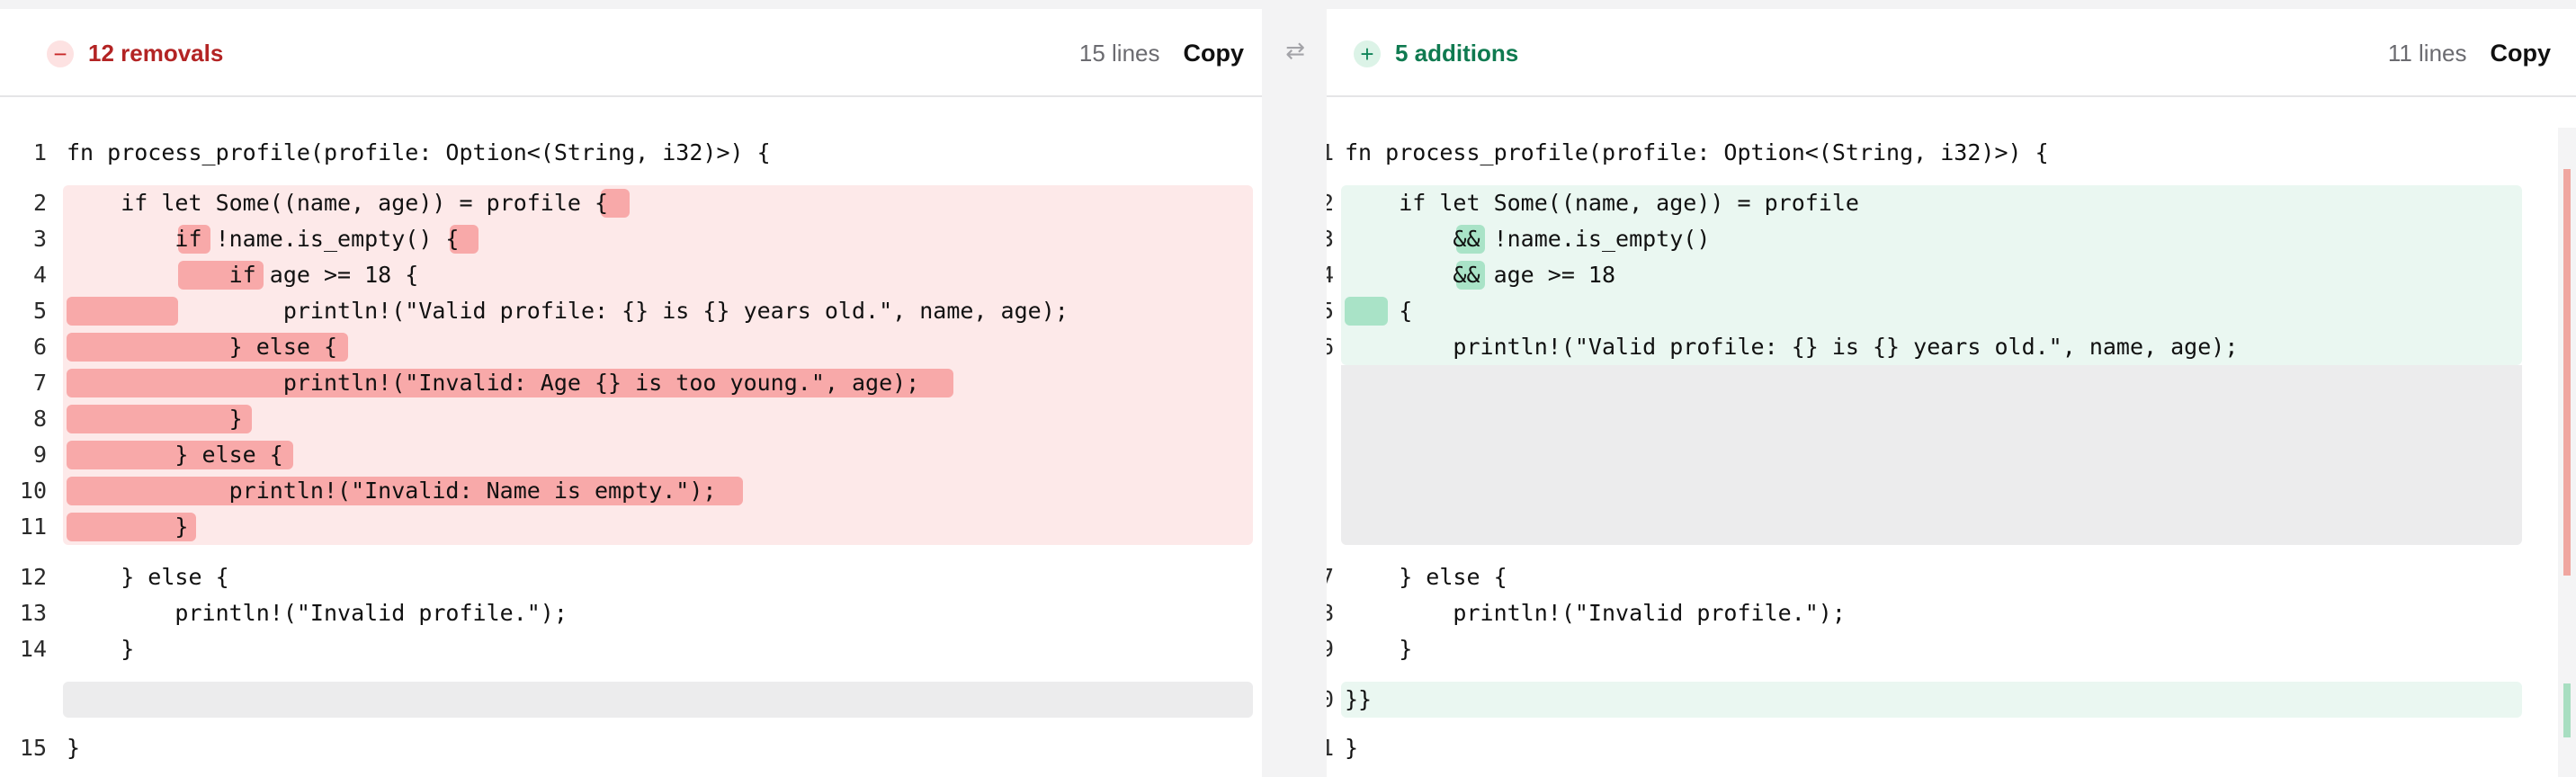  Describe the element at coordinates (33, 577) in the screenshot. I see `line-number: 12` at that location.